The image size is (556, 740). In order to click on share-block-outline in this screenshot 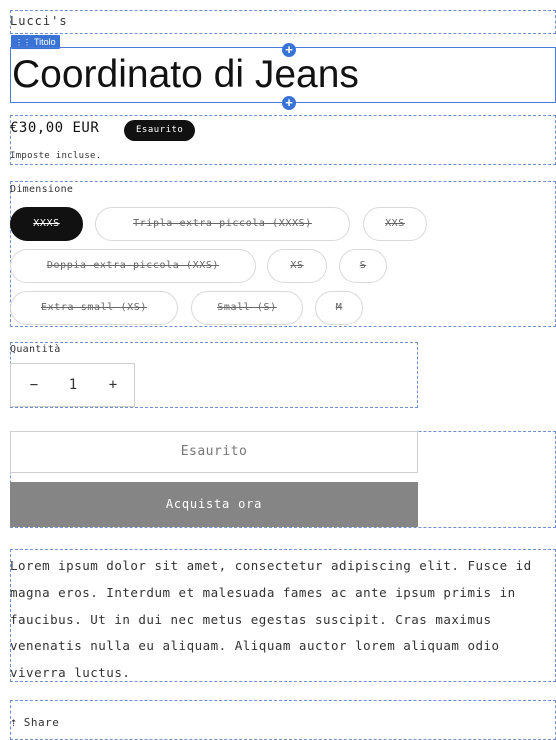, I will do `click(283, 720)`.